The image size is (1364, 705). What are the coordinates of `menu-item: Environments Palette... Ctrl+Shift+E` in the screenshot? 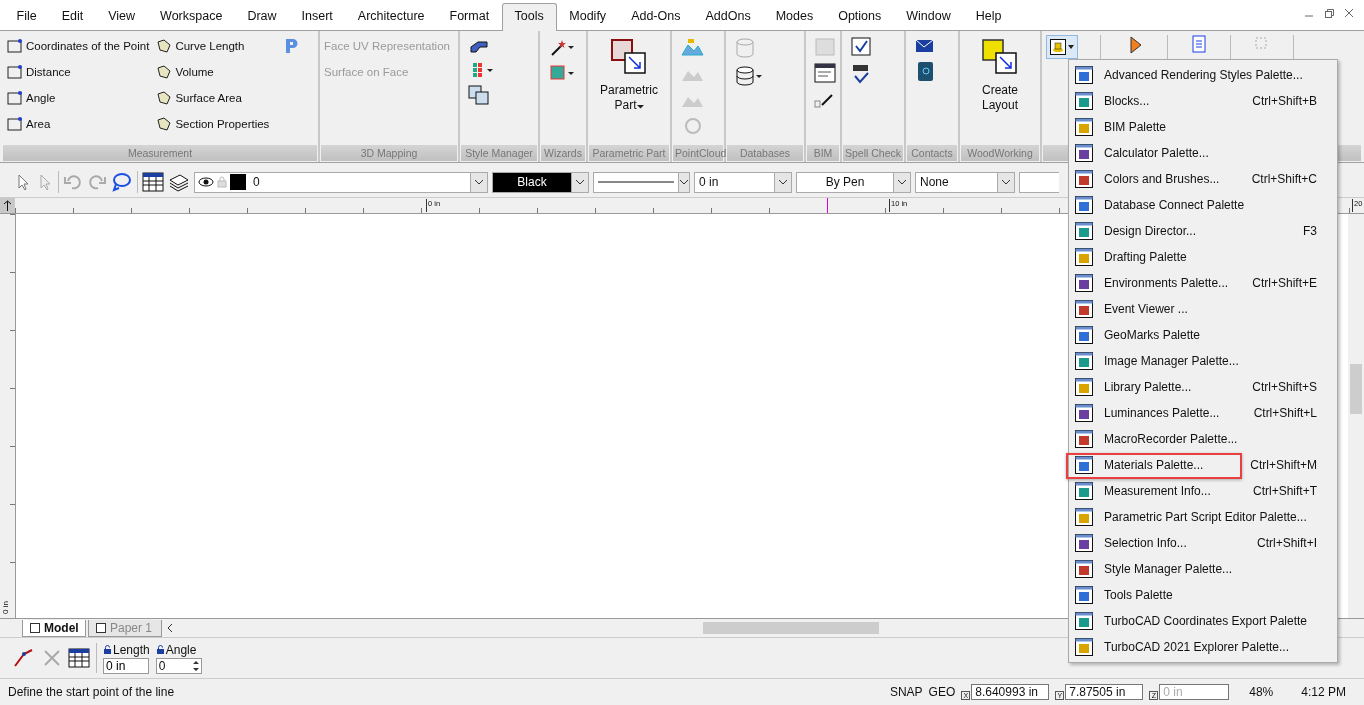 It's located at (1203, 283).